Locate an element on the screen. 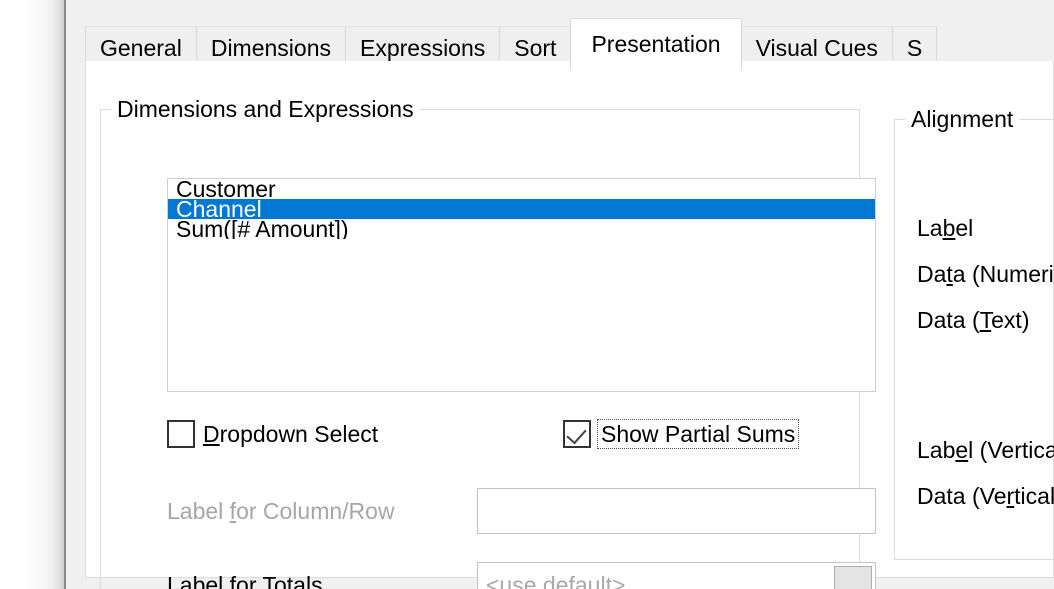  label-post: Show Partial Sums is located at coordinates (698, 434).